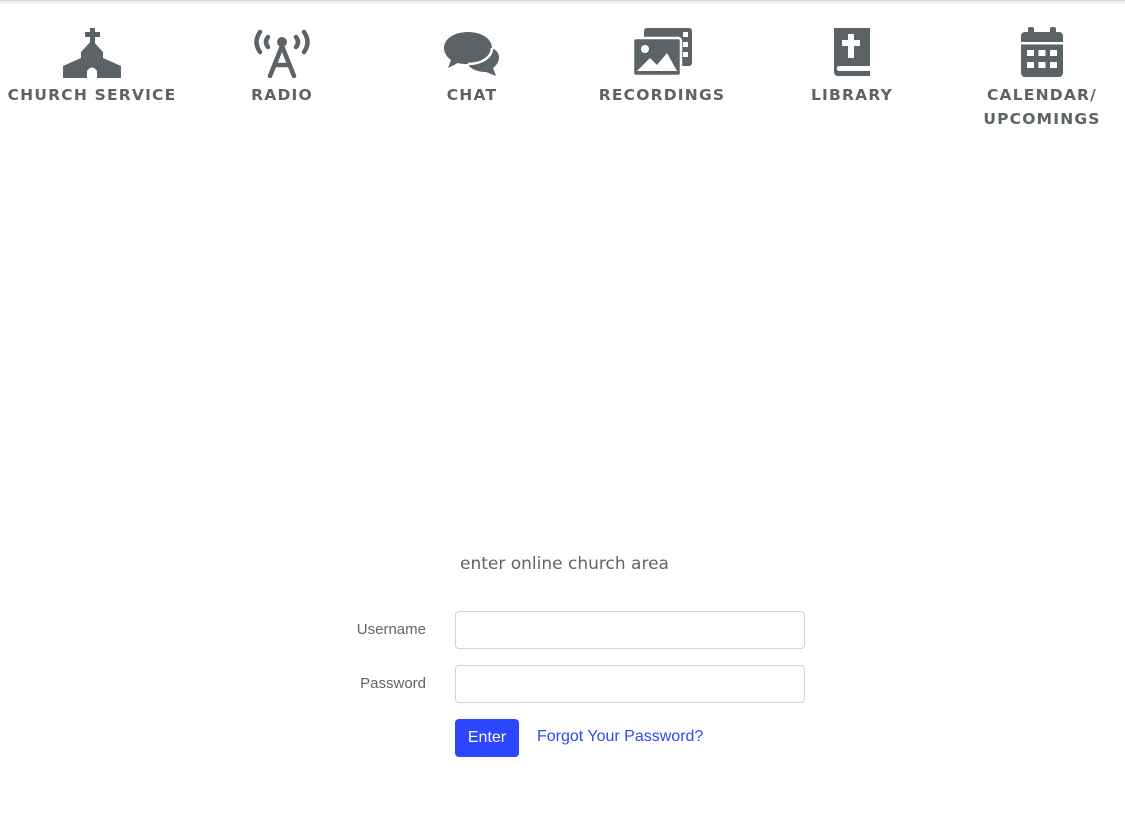 This screenshot has height=819, width=1125. I want to click on username-label: Username, so click(391, 629).